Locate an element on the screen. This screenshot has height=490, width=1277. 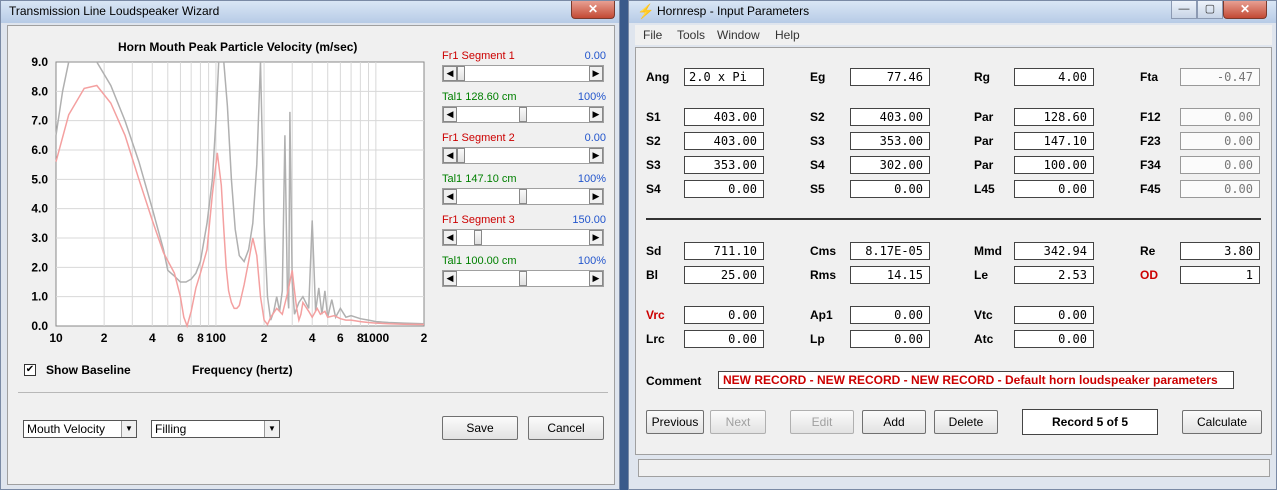
add-button: Add is located at coordinates (894, 422).